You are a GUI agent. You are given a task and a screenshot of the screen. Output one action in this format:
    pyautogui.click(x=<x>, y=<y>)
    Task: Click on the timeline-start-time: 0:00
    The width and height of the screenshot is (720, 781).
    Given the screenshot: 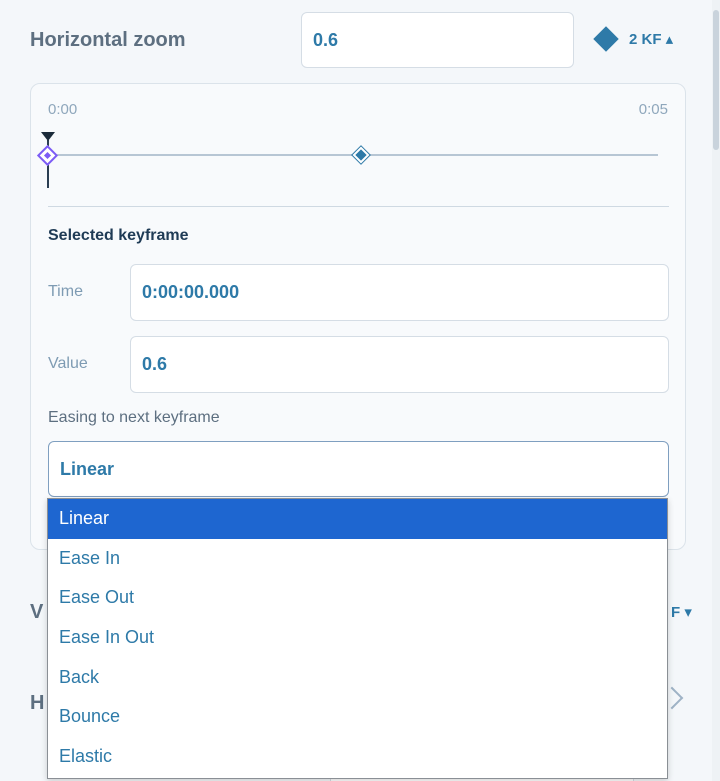 What is the action you would take?
    pyautogui.click(x=63, y=109)
    